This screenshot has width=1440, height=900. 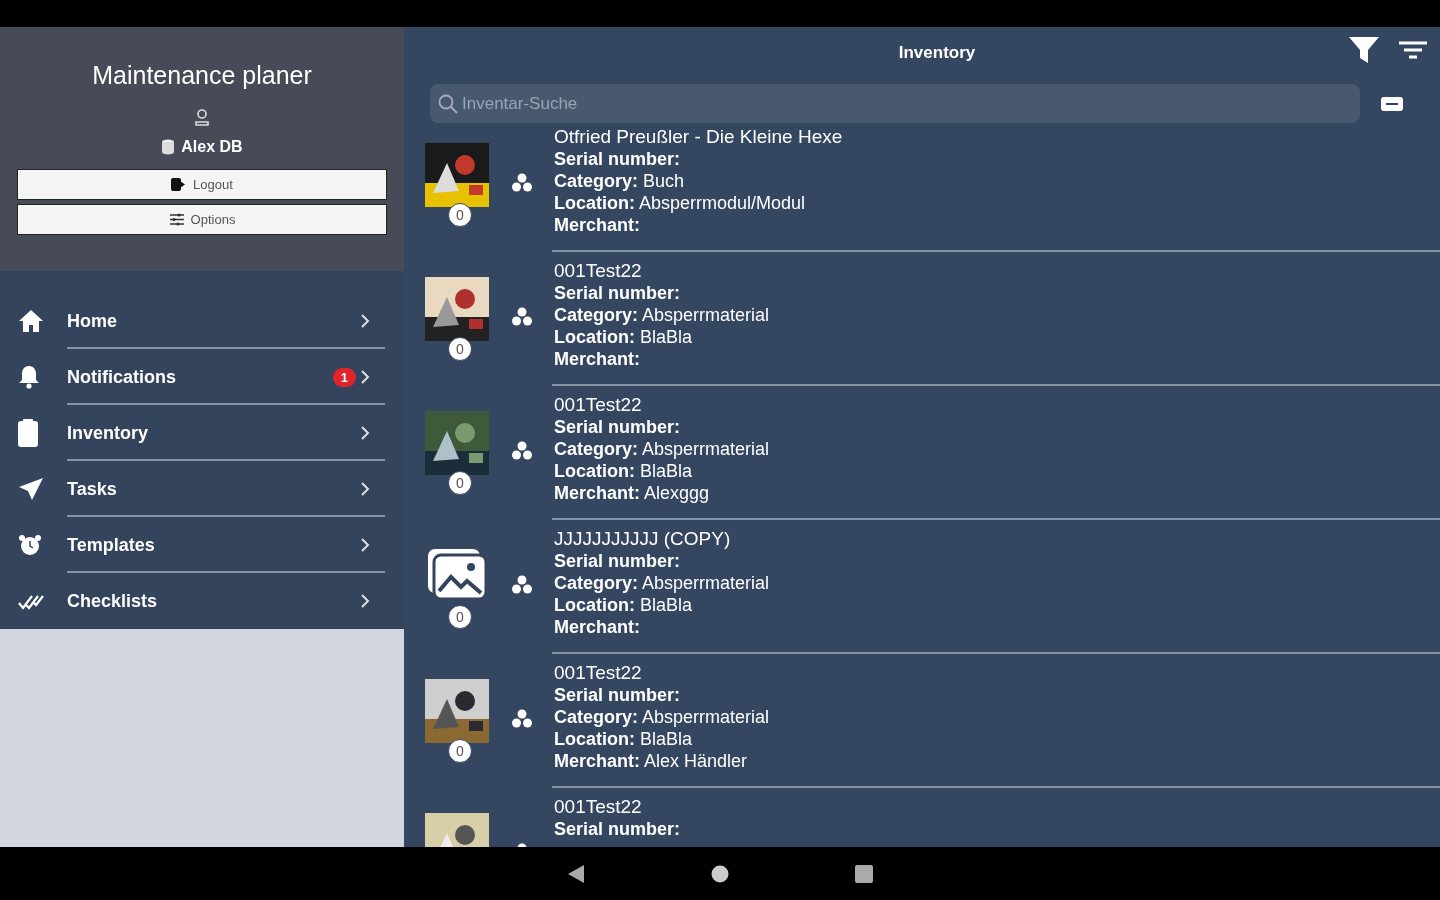 I want to click on search-icon, so click(x=448, y=104).